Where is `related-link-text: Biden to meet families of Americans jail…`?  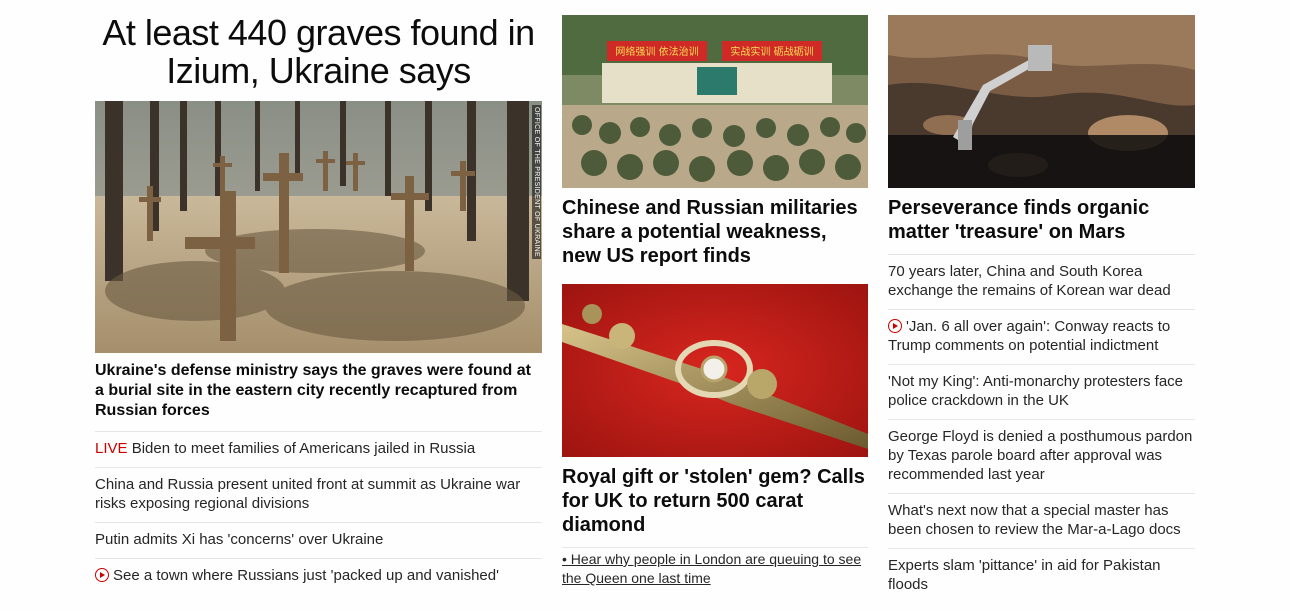 related-link-text: Biden to meet families of Americans jail… is located at coordinates (303, 448).